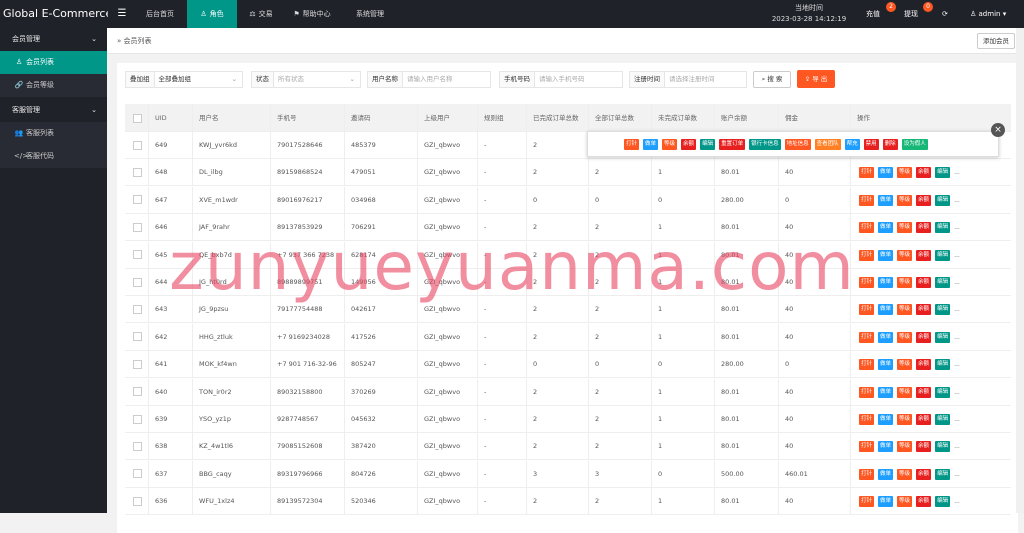 This screenshot has height=533, width=1024. I want to click on popover-action-button: 银行卡信息, so click(765, 144).